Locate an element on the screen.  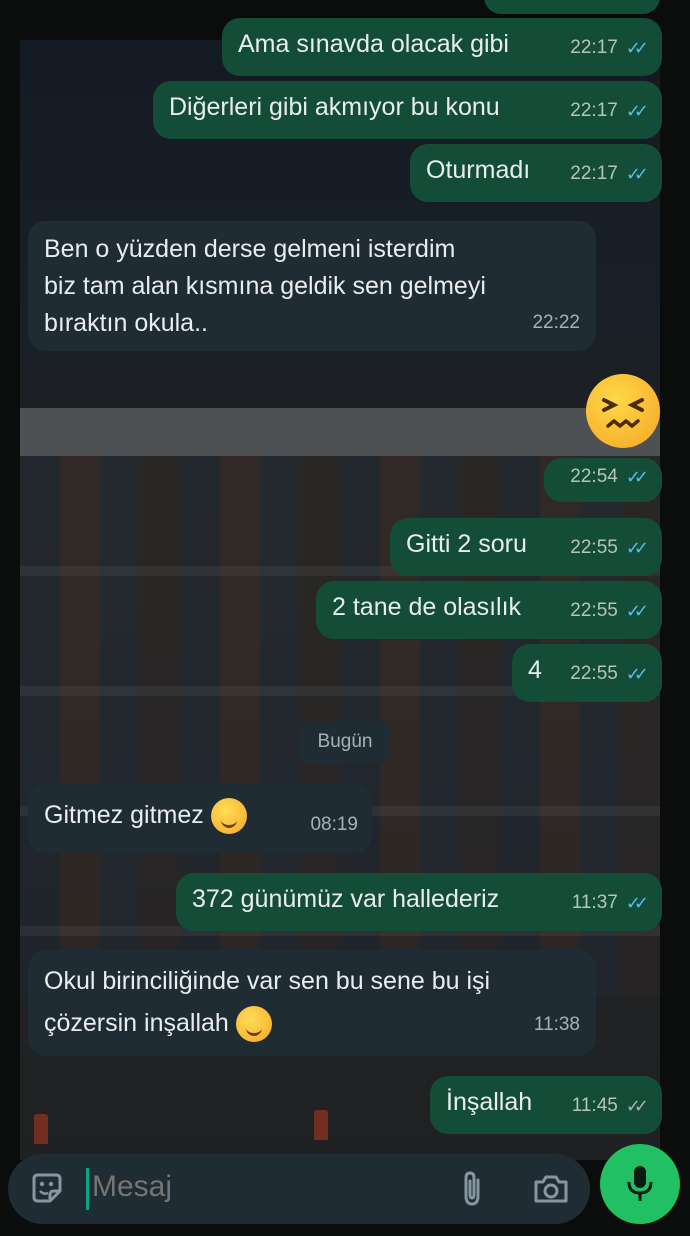
message-bubble-outgoing: 372 günümüz var hallederiz 11:37 ✓✓ is located at coordinates (419, 902).